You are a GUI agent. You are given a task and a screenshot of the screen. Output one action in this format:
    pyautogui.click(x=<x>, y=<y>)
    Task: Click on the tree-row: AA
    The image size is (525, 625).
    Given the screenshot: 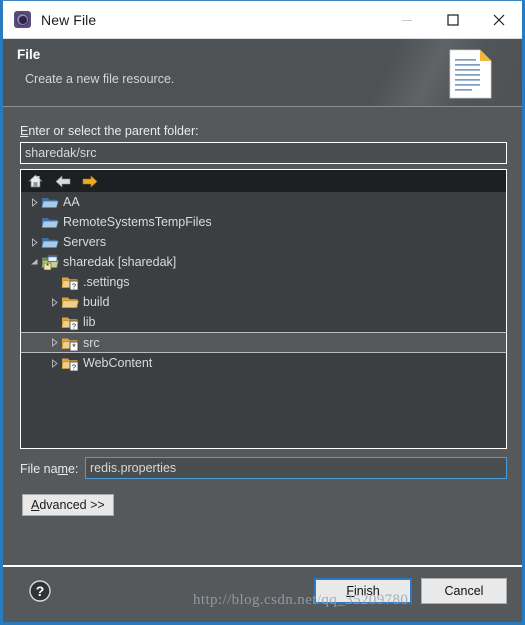 What is the action you would take?
    pyautogui.click(x=263, y=202)
    